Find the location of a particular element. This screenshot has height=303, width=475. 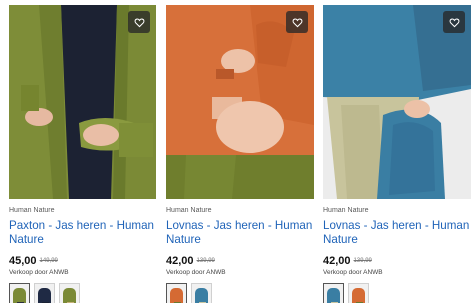

product-title-link: Paxton - Jas heren - Human Nature is located at coordinates (82, 233).